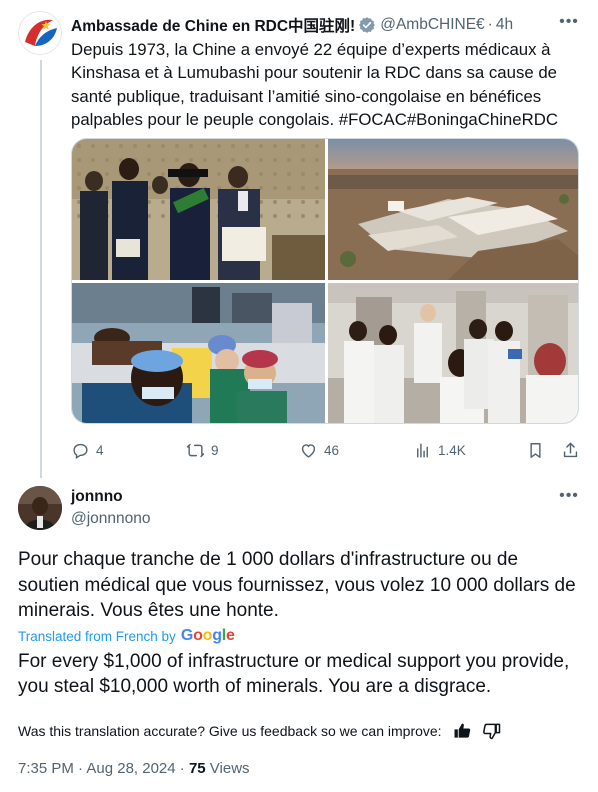 The image size is (598, 792). Describe the element at coordinates (111, 519) in the screenshot. I see `reply-author-handle: @jonnnono` at that location.